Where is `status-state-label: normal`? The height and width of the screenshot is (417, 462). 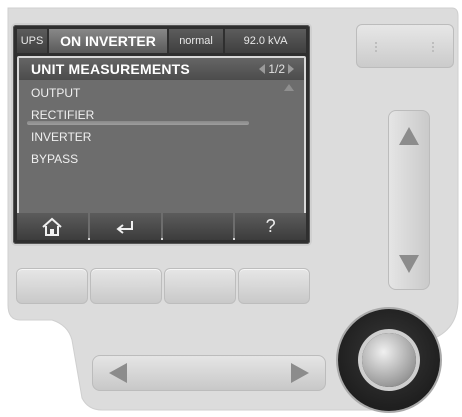 status-state-label: normal is located at coordinates (196, 41).